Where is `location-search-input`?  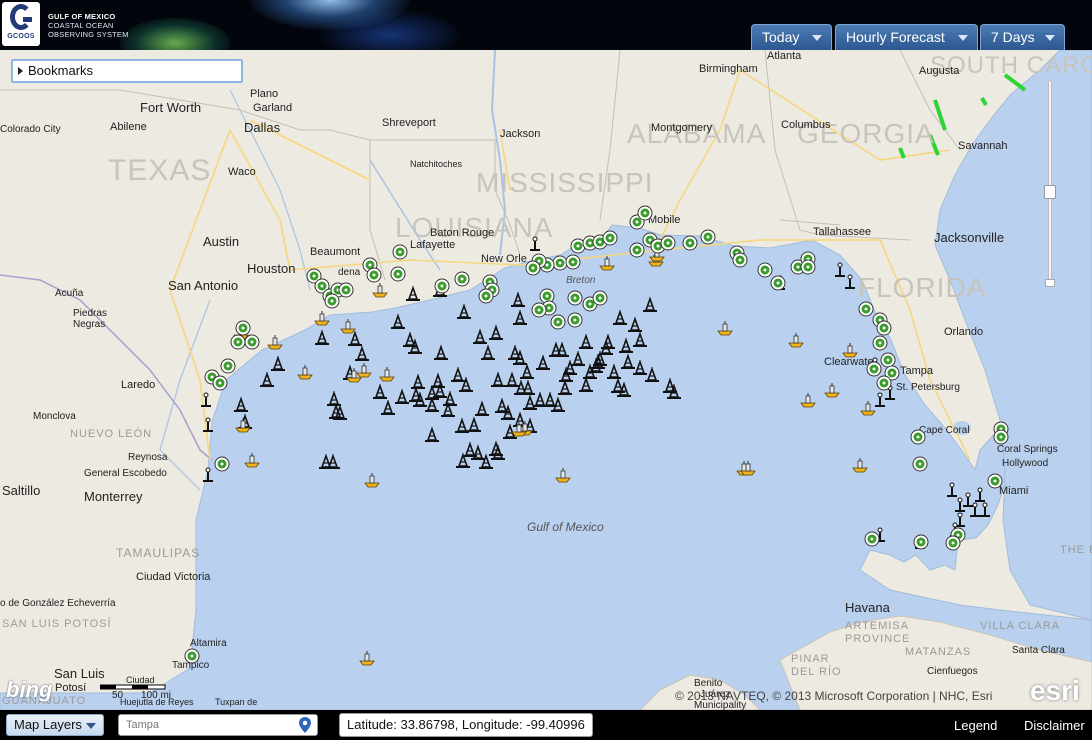
location-search-input is located at coordinates (218, 725).